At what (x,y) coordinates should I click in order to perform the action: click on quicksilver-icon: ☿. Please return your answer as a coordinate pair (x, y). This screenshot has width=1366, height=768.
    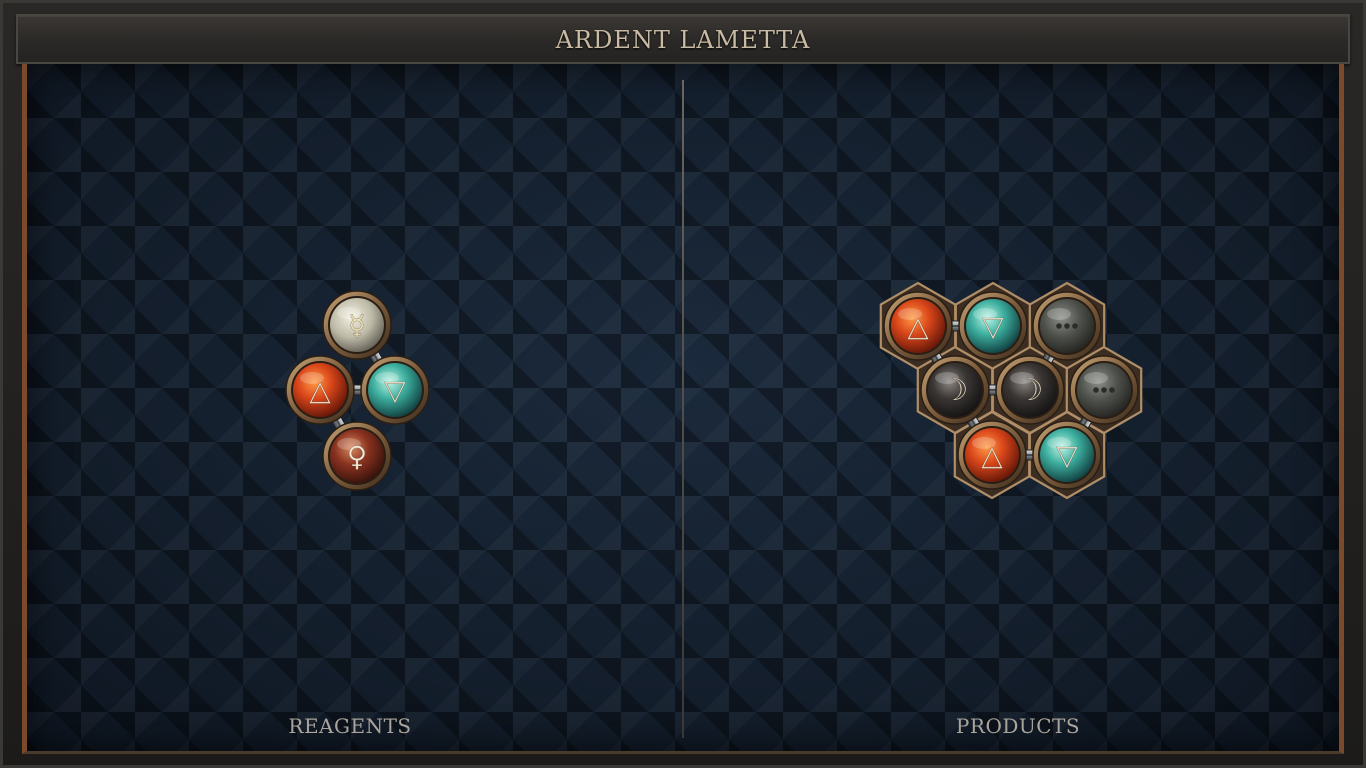
    Looking at the image, I should click on (356, 325).